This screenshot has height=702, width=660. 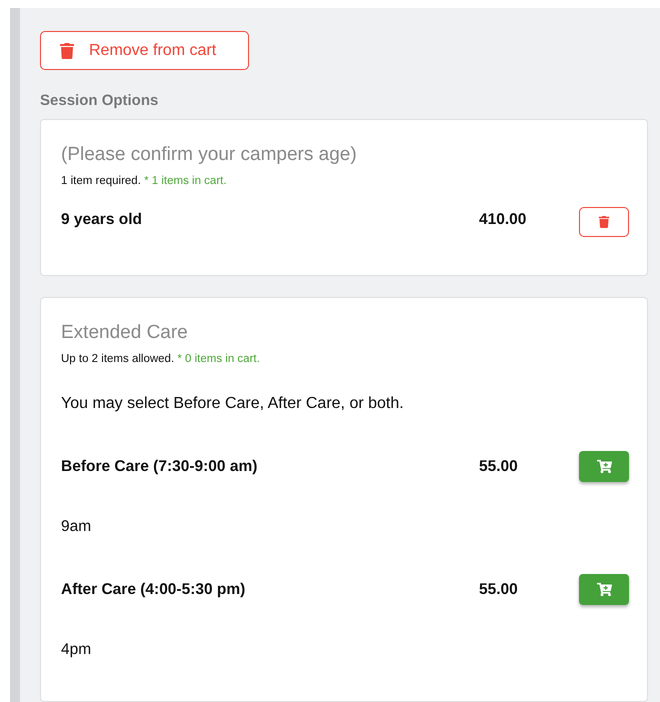 I want to click on item-name: Before Care (7:30-9:00 am), so click(x=159, y=467).